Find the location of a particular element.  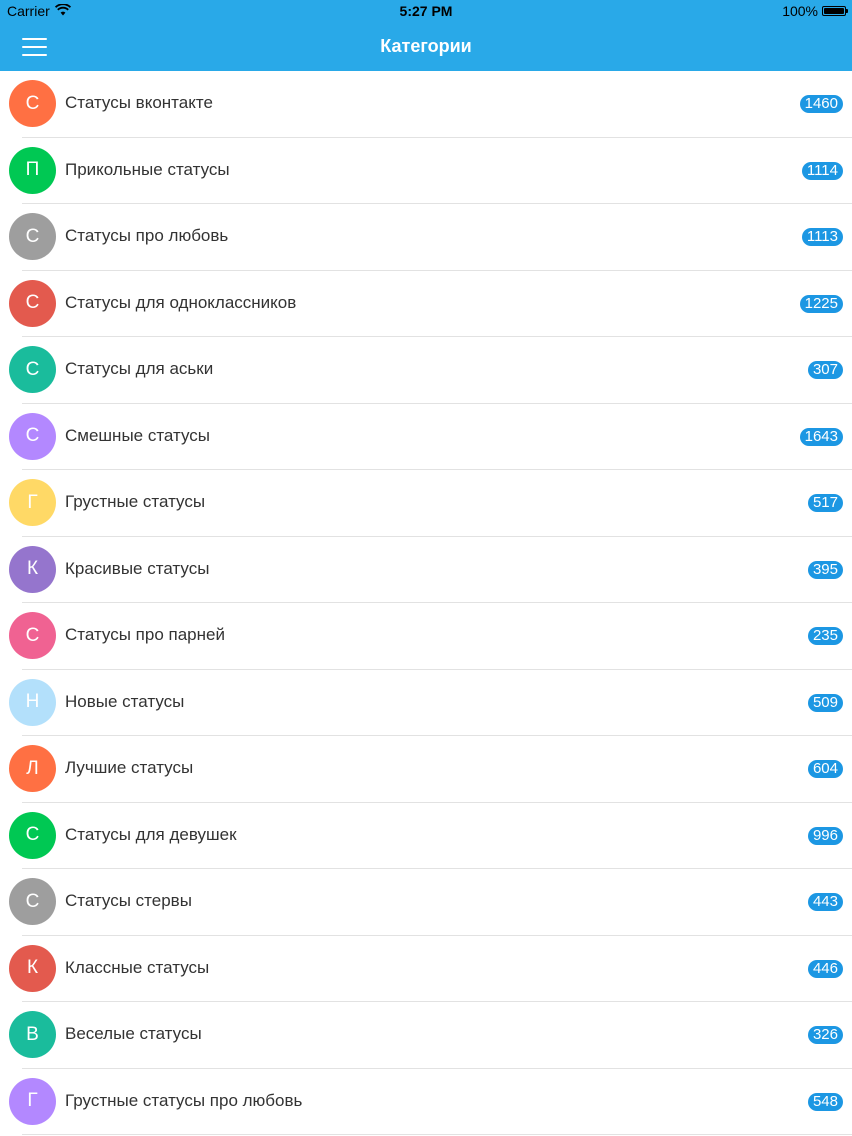

avatar: Н is located at coordinates (32, 702).